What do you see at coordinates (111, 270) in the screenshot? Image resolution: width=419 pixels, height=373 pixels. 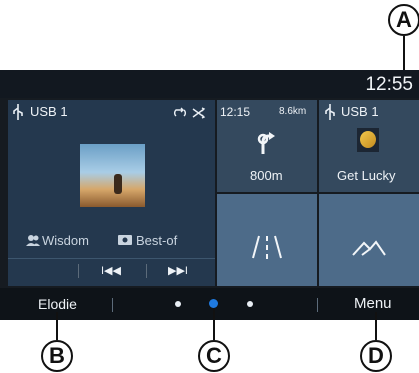 I see `previous-track-button: I◀◀` at bounding box center [111, 270].